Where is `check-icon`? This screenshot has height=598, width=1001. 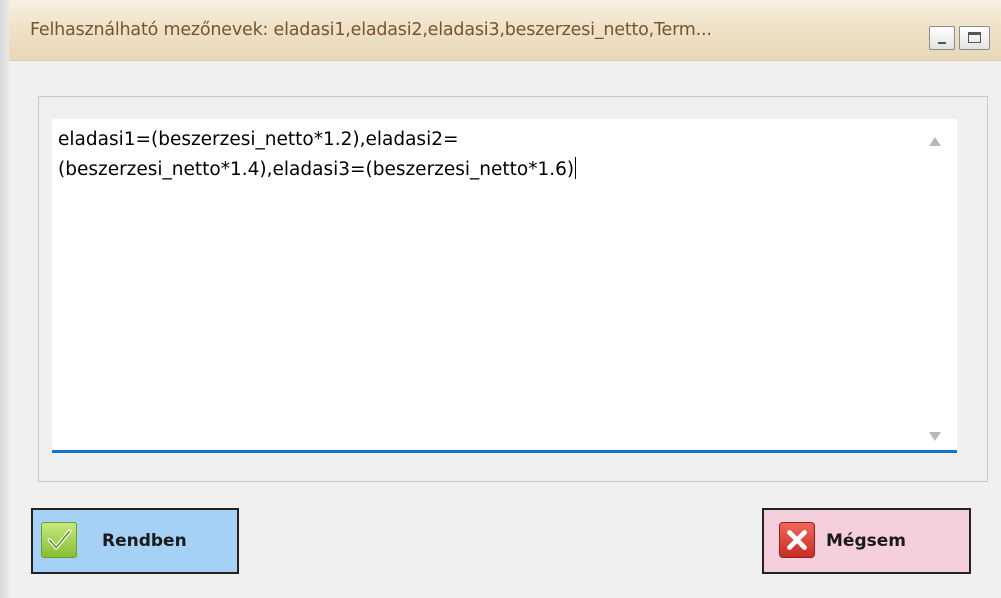 check-icon is located at coordinates (59, 540).